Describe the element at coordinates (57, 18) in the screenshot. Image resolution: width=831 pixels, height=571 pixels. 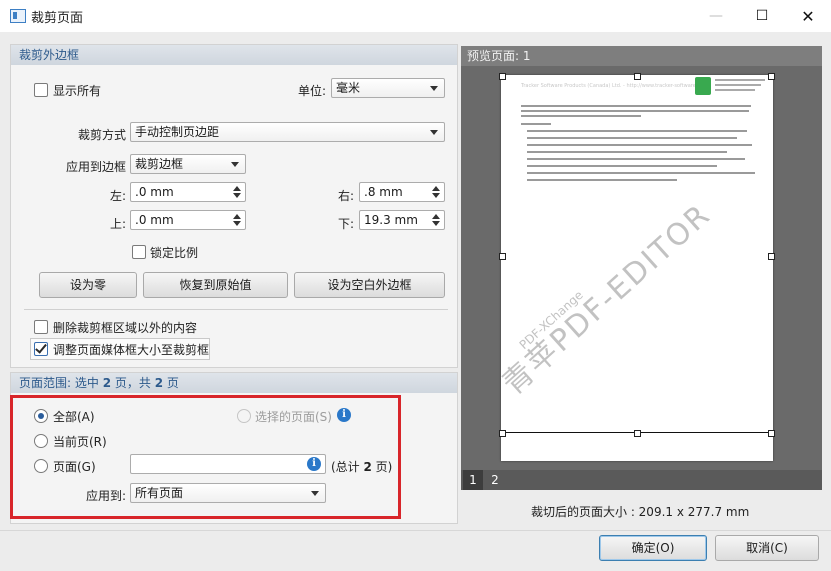
I see `window-title: 裁剪页面` at that location.